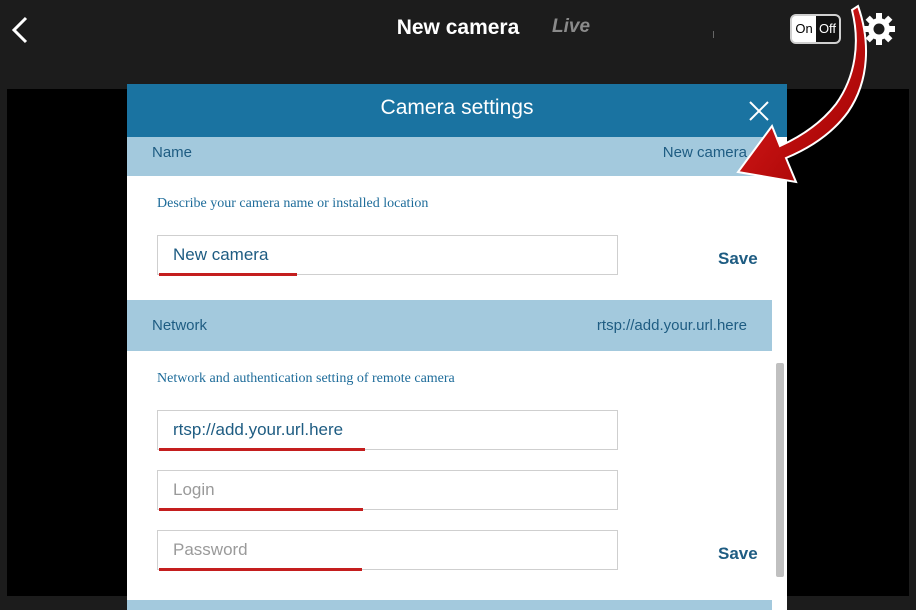  What do you see at coordinates (172, 152) in the screenshot?
I see `name-section-label: Name` at bounding box center [172, 152].